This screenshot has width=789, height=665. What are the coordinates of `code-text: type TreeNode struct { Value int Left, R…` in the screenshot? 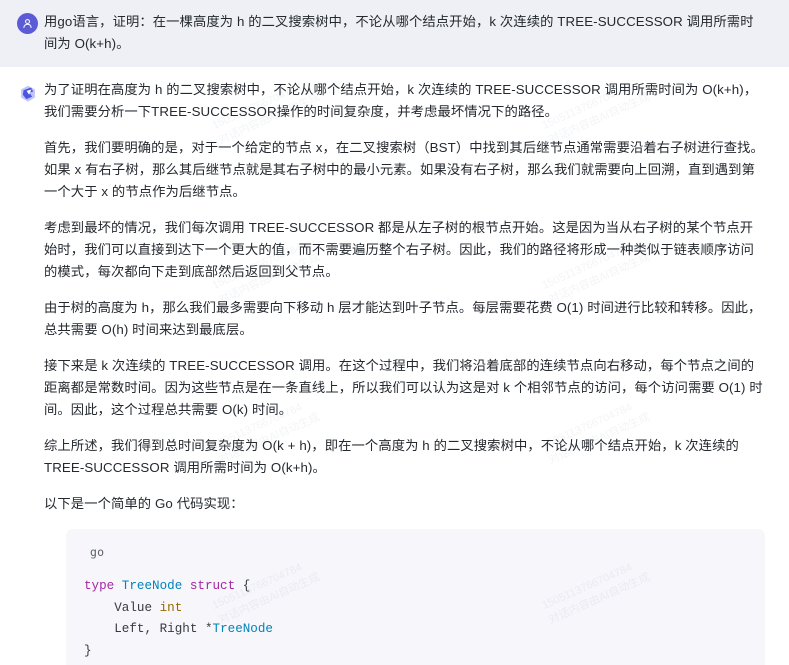 It's located at (178, 618).